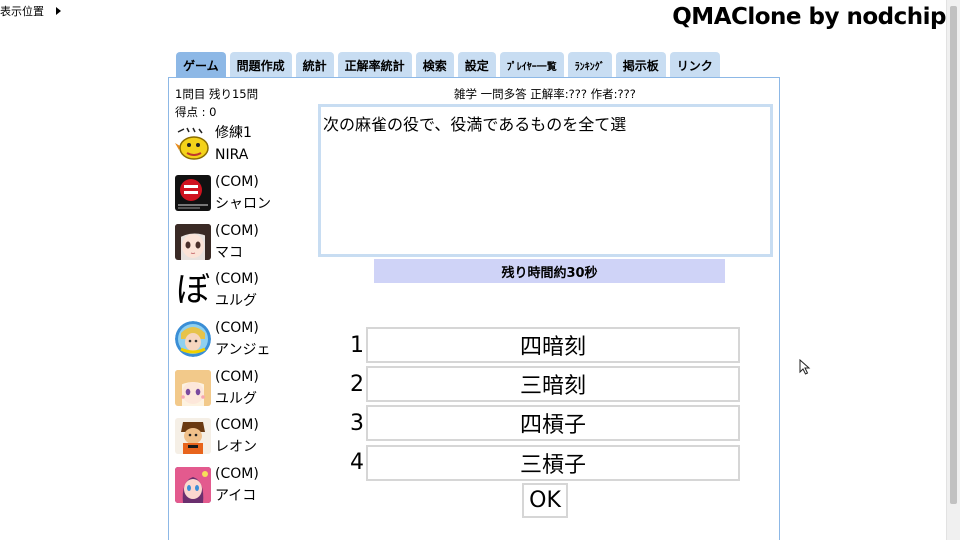 Image resolution: width=960 pixels, height=540 pixels. Describe the element at coordinates (357, 384) in the screenshot. I see `choice-number: 2` at that location.